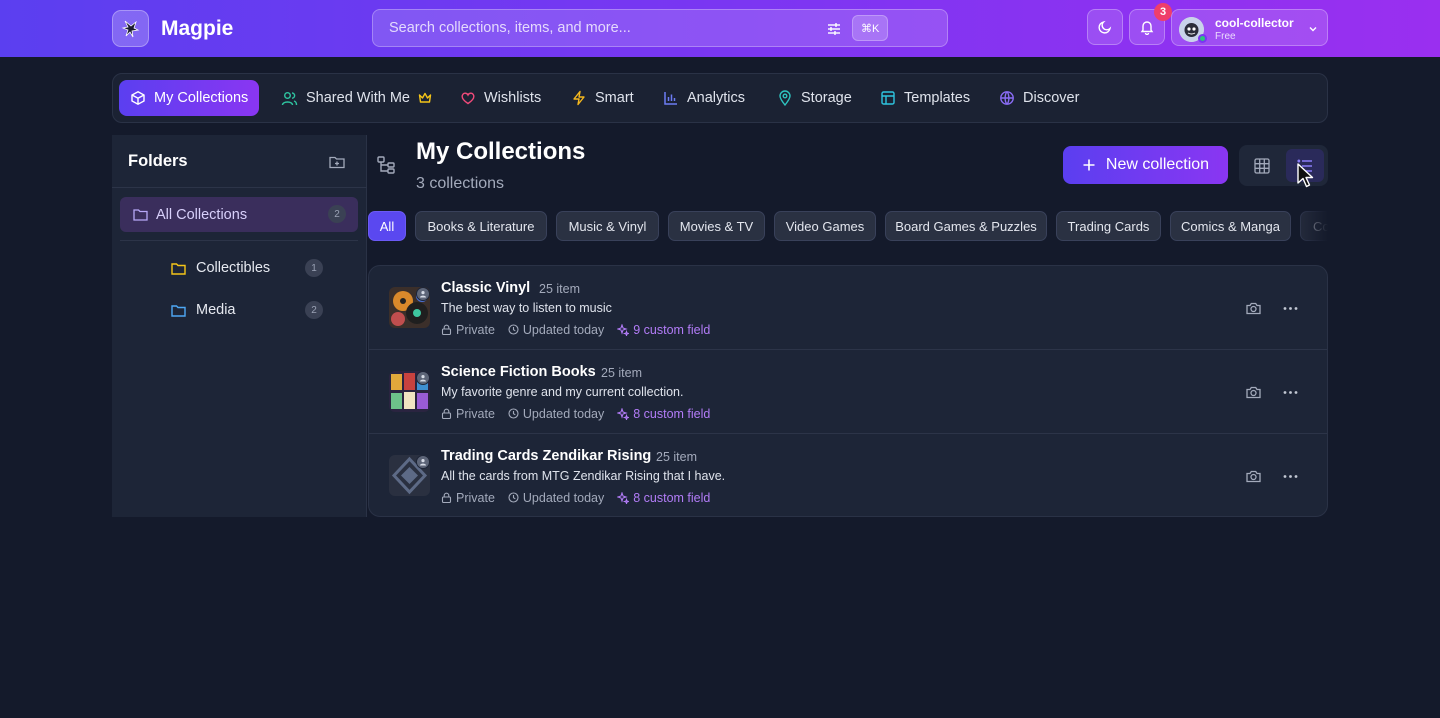 The image size is (1440, 718). What do you see at coordinates (1254, 23) in the screenshot?
I see `user-name: cool-collector` at bounding box center [1254, 23].